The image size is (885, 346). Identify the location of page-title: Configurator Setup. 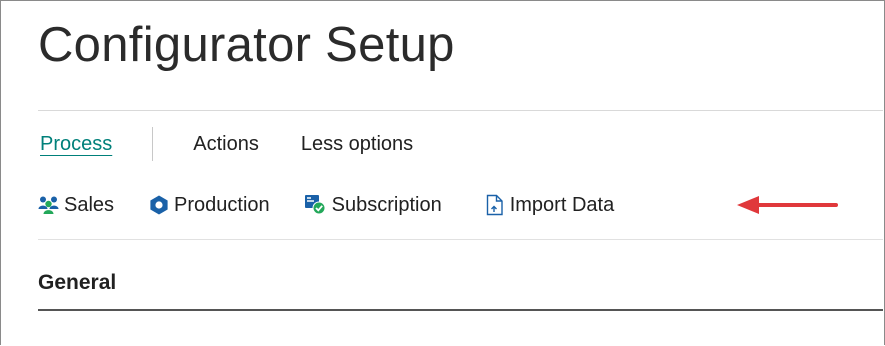
(246, 45).